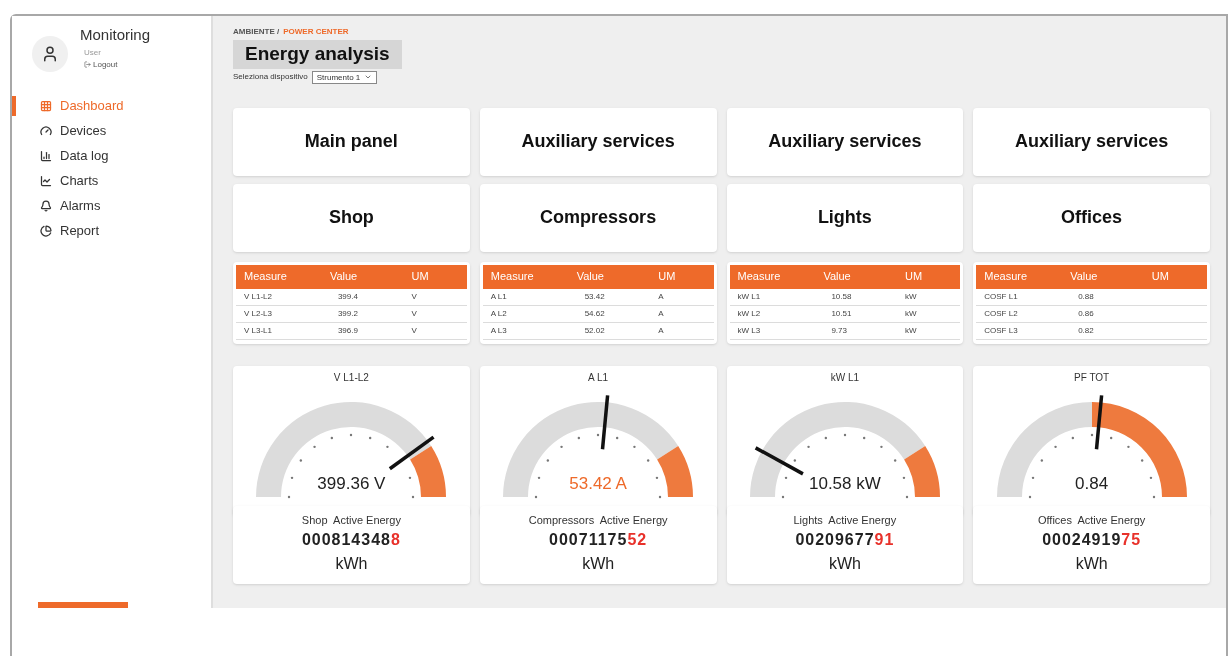  What do you see at coordinates (316, 32) in the screenshot?
I see `breadcrumb-item: POWER CENTER` at bounding box center [316, 32].